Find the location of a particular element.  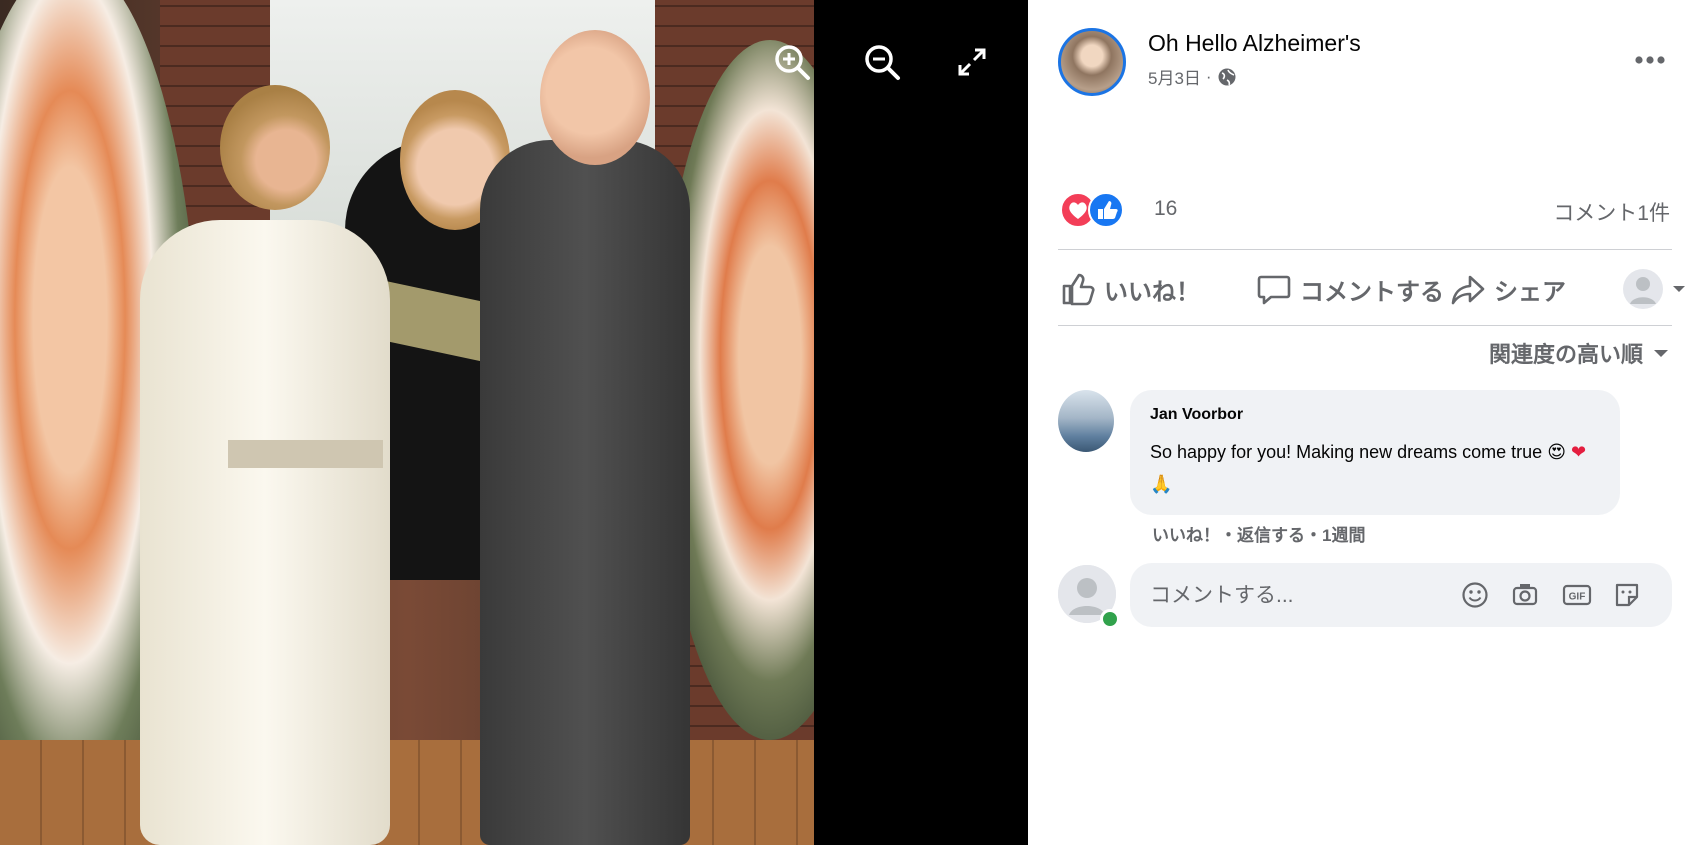

svg-text: GIF is located at coordinates (1577, 597).